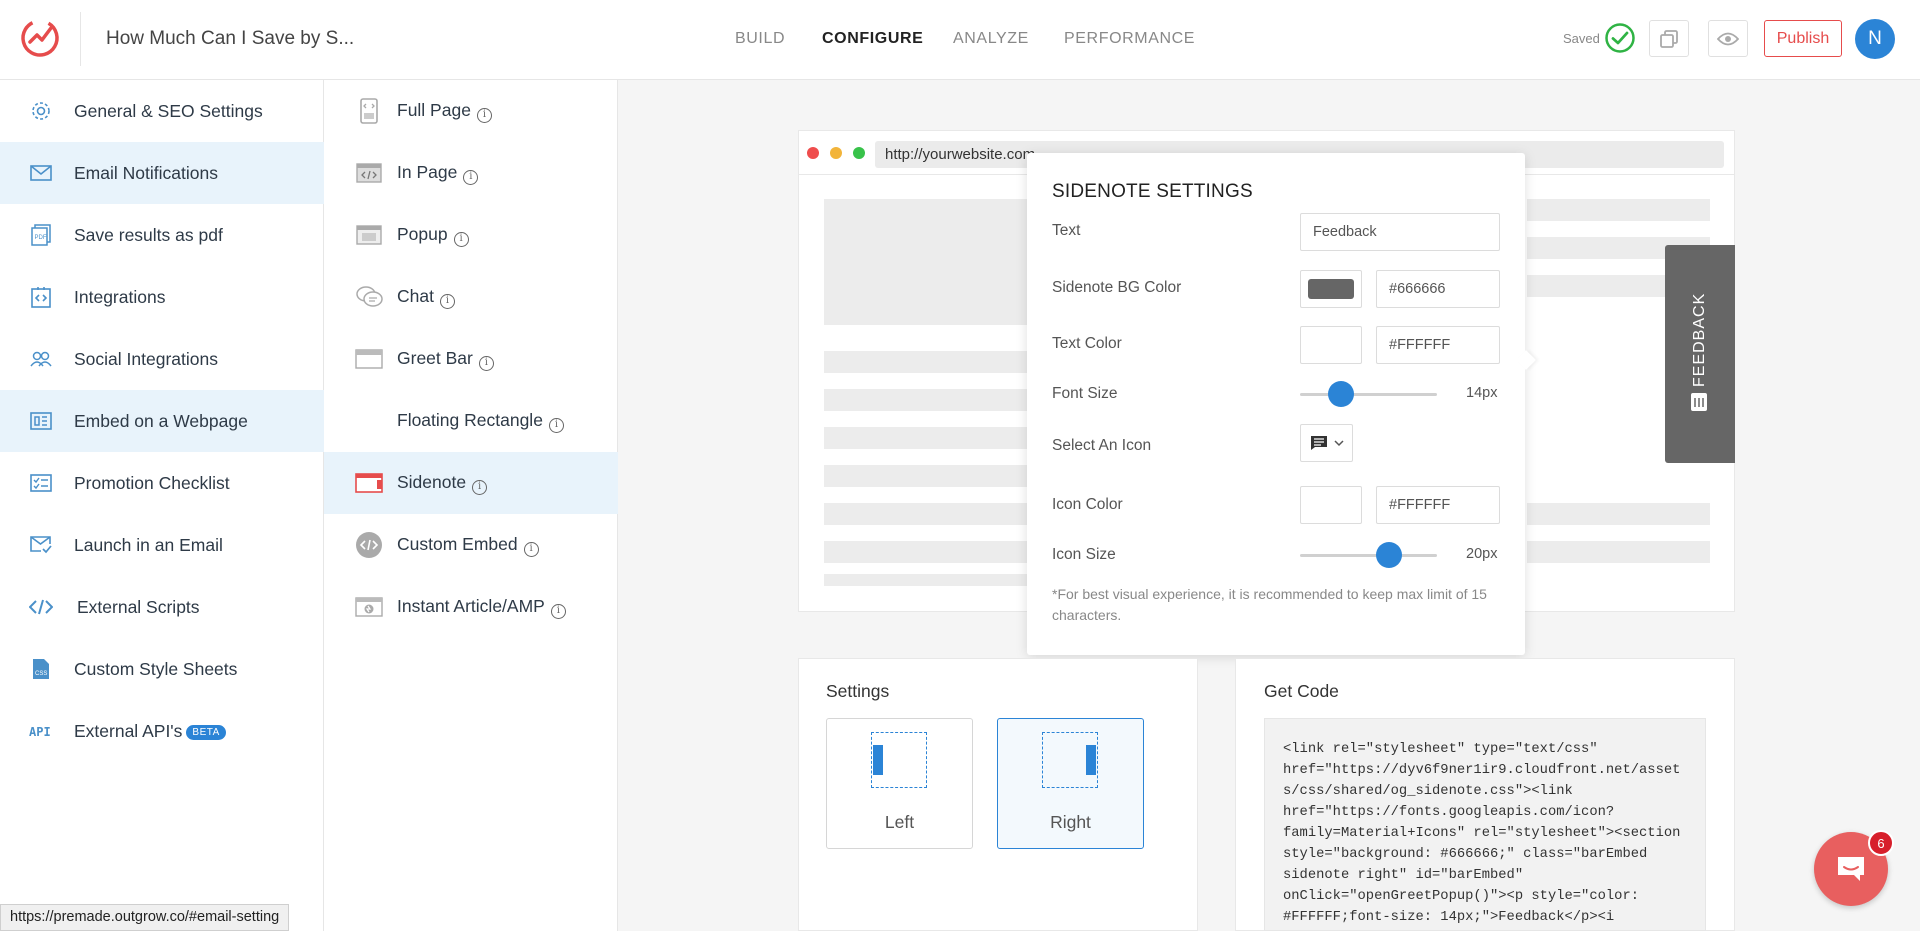 This screenshot has height=931, width=1920. I want to click on embed-option-label: Floating Rectangle i, so click(480, 421).